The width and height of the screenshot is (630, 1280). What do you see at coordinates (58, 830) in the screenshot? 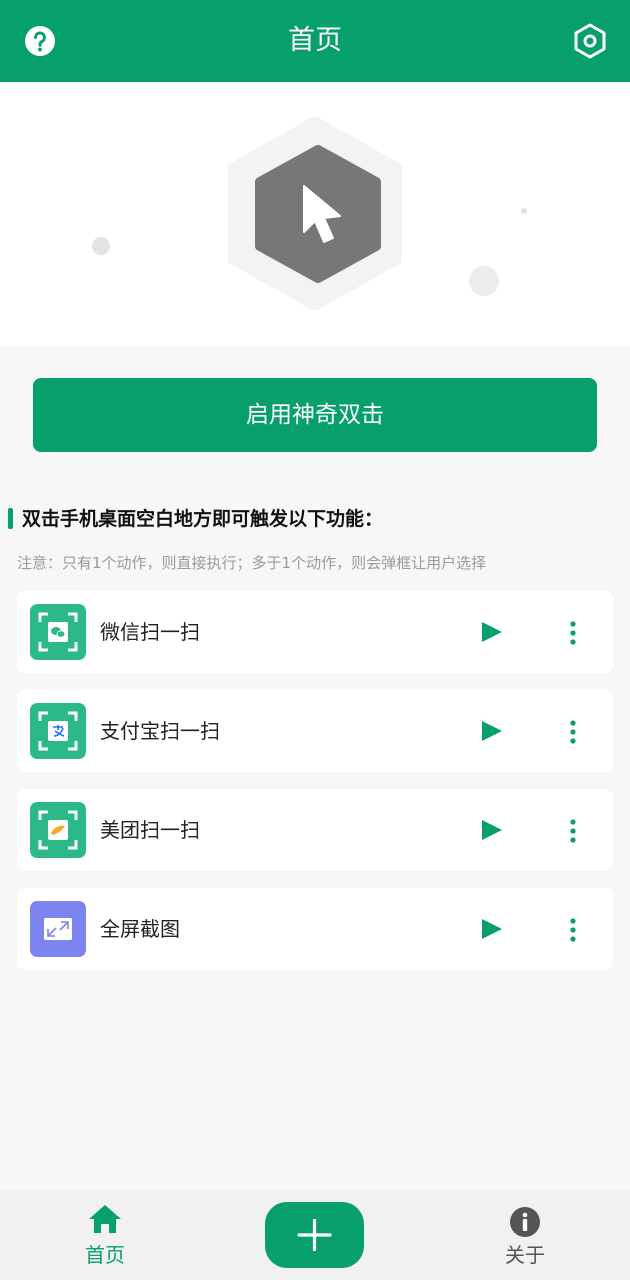
I see `meituan-scan-icon` at bounding box center [58, 830].